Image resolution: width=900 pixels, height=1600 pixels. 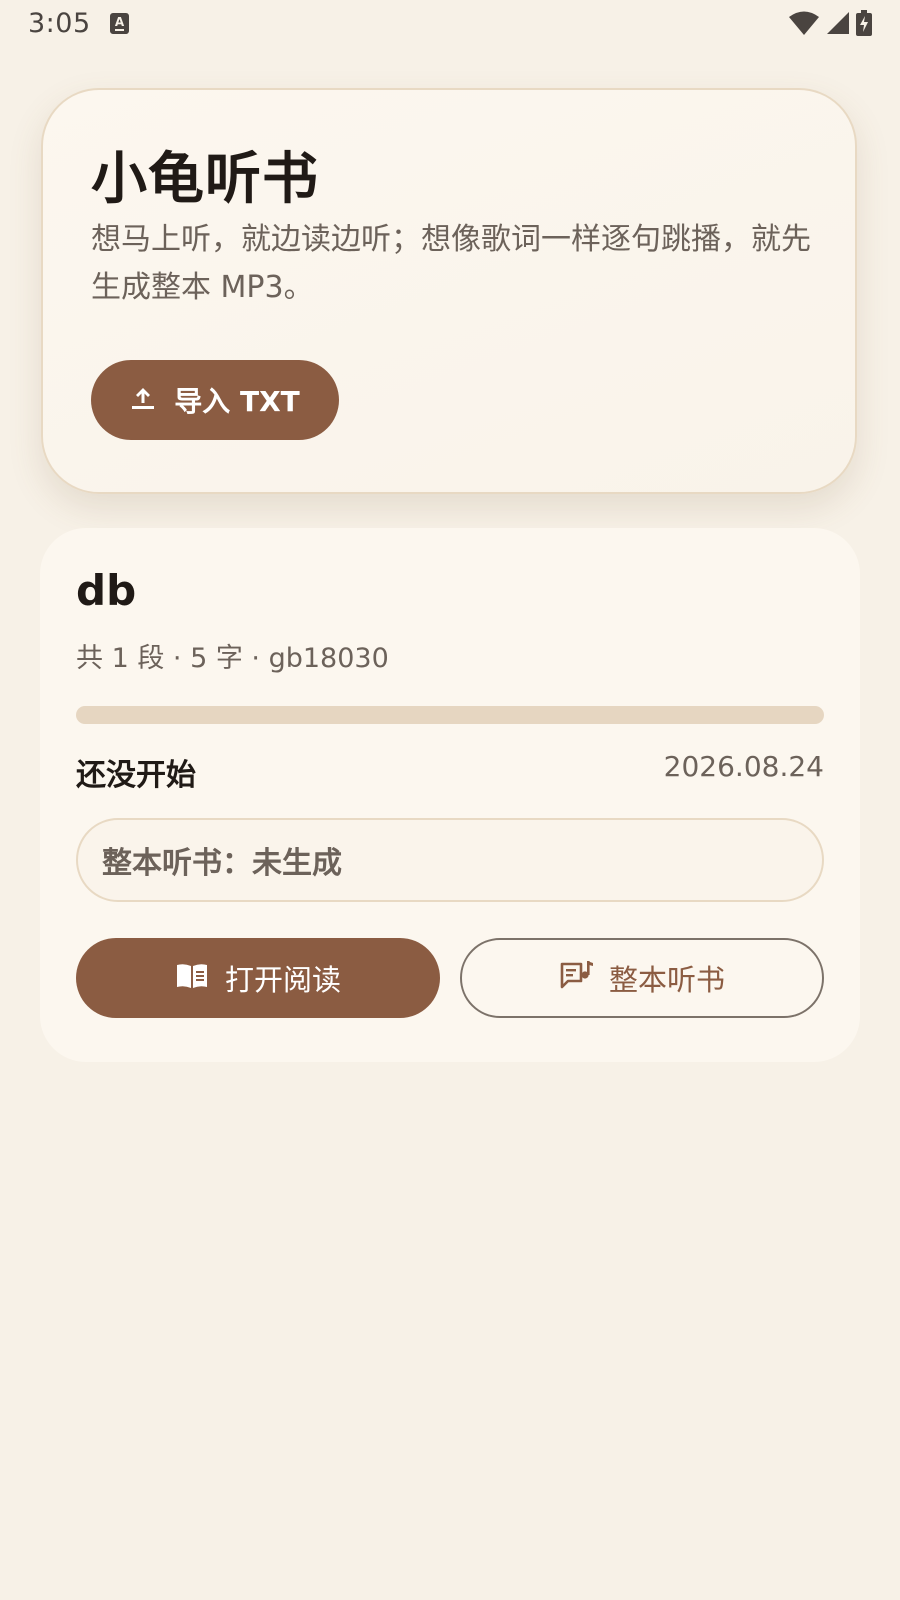 I want to click on book-open-icon, so click(x=192, y=978).